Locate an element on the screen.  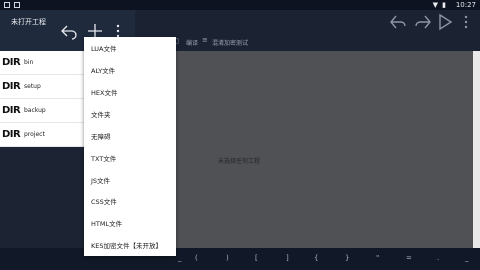
redo-icon is located at coordinates (423, 22).